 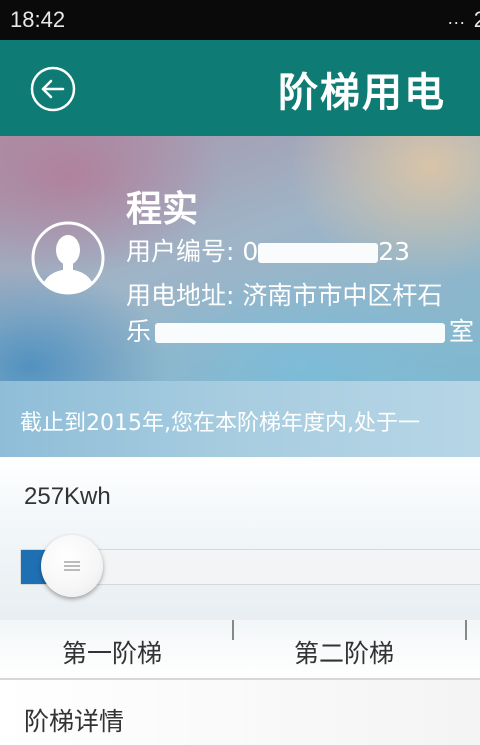 What do you see at coordinates (462, 331) in the screenshot?
I see `address-continued-end: 室` at bounding box center [462, 331].